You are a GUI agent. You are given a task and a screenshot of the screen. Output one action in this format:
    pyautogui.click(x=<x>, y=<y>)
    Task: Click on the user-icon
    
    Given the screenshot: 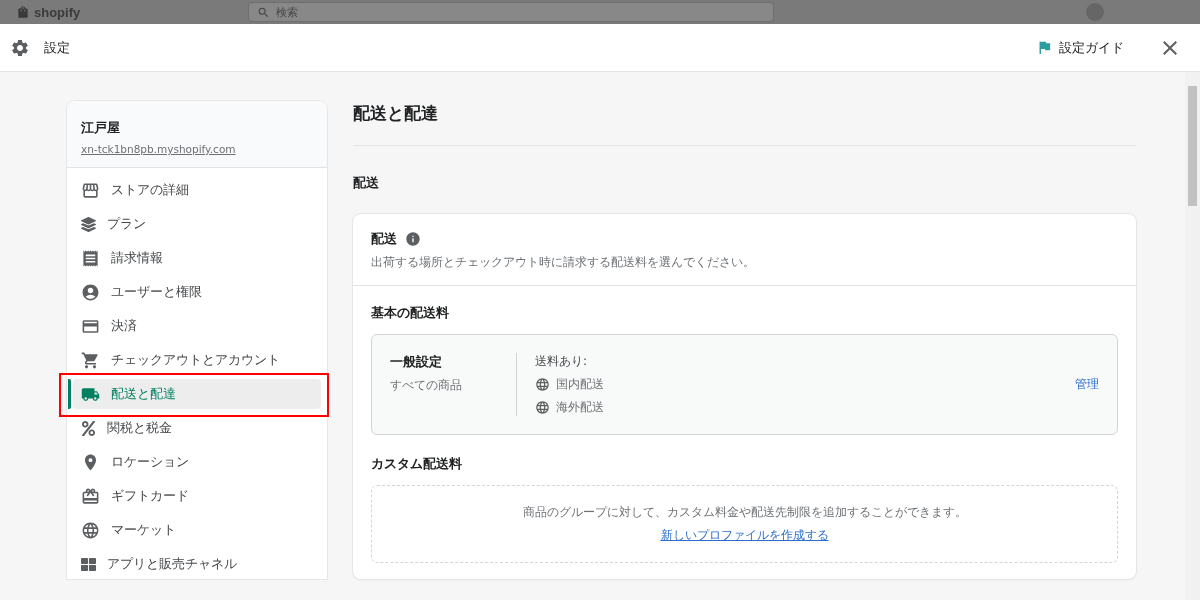 What is the action you would take?
    pyautogui.click(x=90, y=292)
    